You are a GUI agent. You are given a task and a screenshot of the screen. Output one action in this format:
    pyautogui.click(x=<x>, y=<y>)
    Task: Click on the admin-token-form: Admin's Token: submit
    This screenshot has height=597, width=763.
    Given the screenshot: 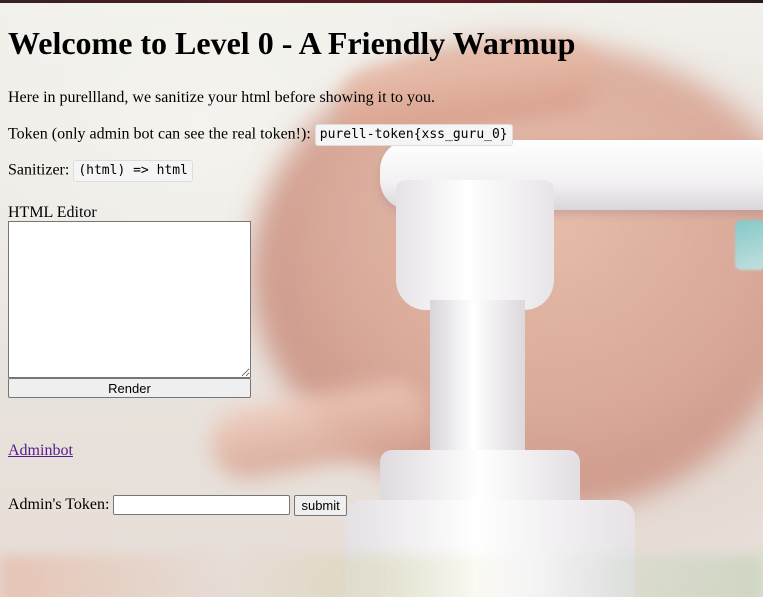 What is the action you would take?
    pyautogui.click(x=378, y=505)
    